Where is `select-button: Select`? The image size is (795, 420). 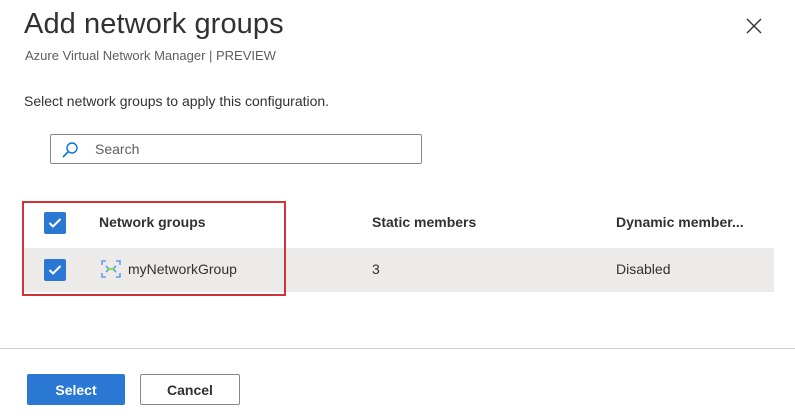
select-button: Select is located at coordinates (76, 389).